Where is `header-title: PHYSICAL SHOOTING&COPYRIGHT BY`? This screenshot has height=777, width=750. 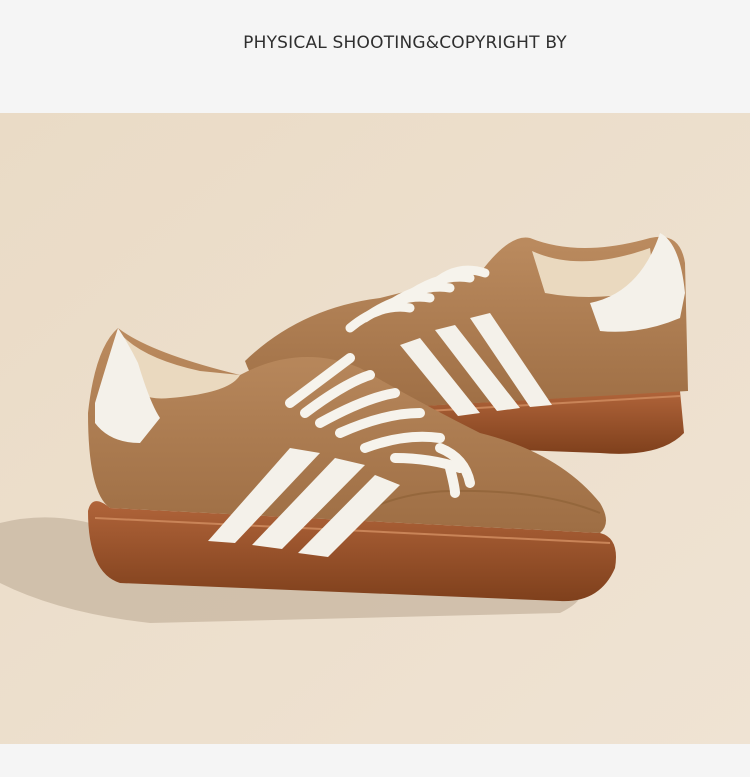 header-title: PHYSICAL SHOOTING&COPYRIGHT BY is located at coordinates (405, 43).